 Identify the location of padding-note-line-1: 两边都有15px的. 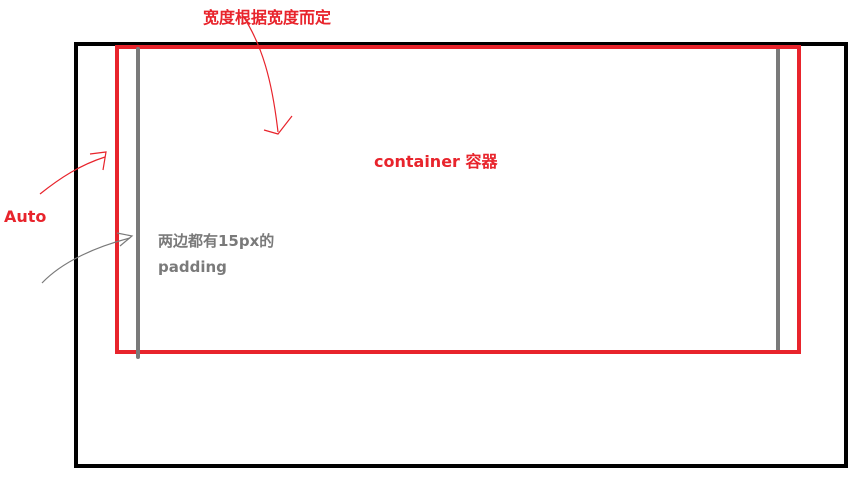
(216, 241).